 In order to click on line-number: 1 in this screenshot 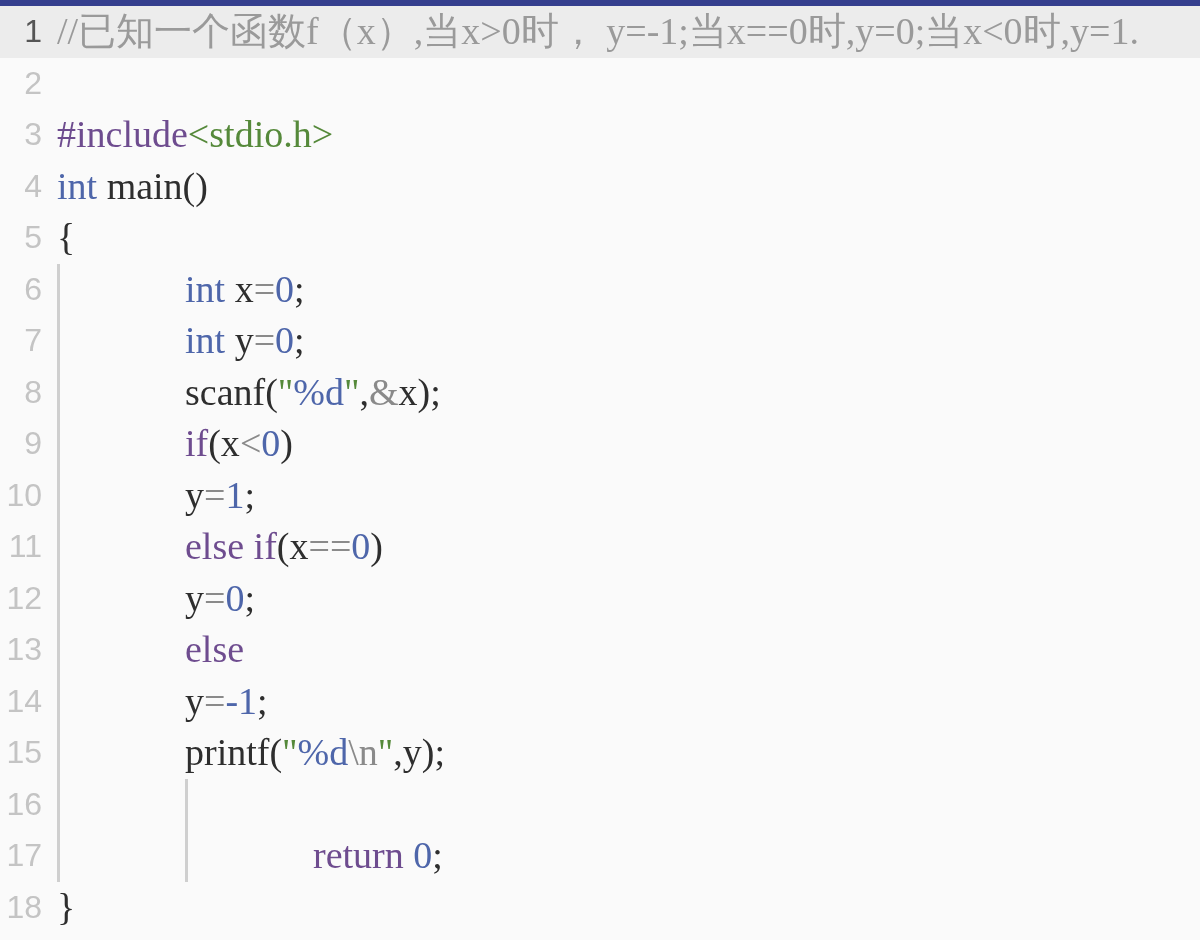, I will do `click(32, 31)`.